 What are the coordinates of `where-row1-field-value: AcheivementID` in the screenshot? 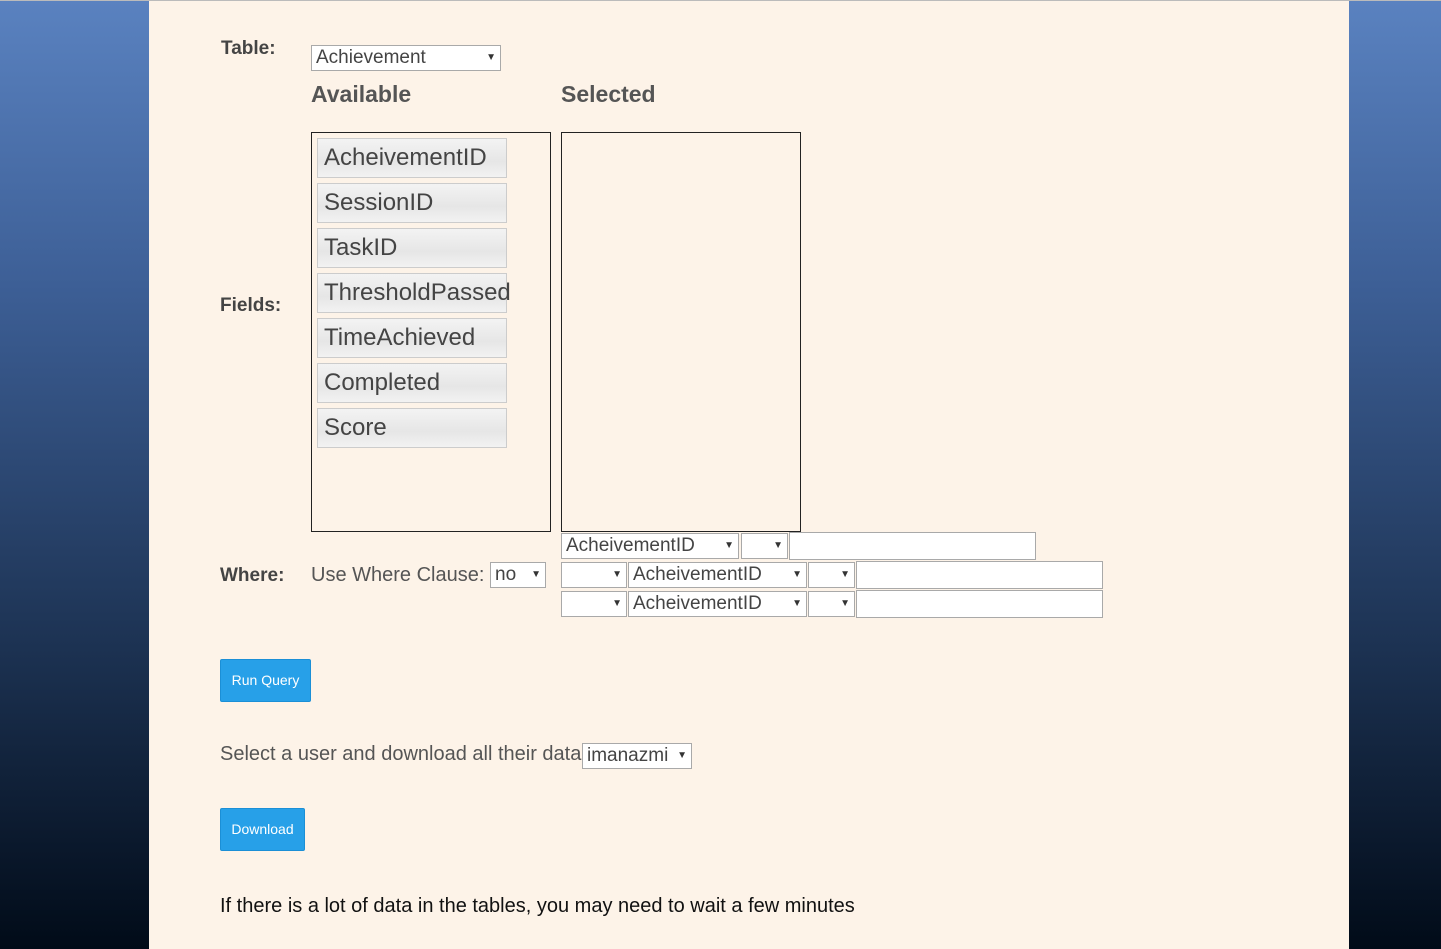 It's located at (630, 545).